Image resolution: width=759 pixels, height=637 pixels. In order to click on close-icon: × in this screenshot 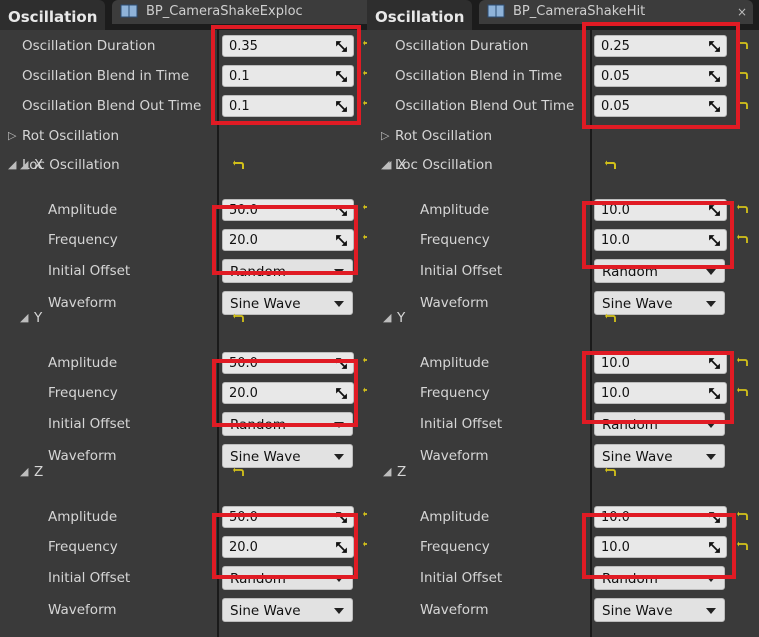, I will do `click(742, 12)`.